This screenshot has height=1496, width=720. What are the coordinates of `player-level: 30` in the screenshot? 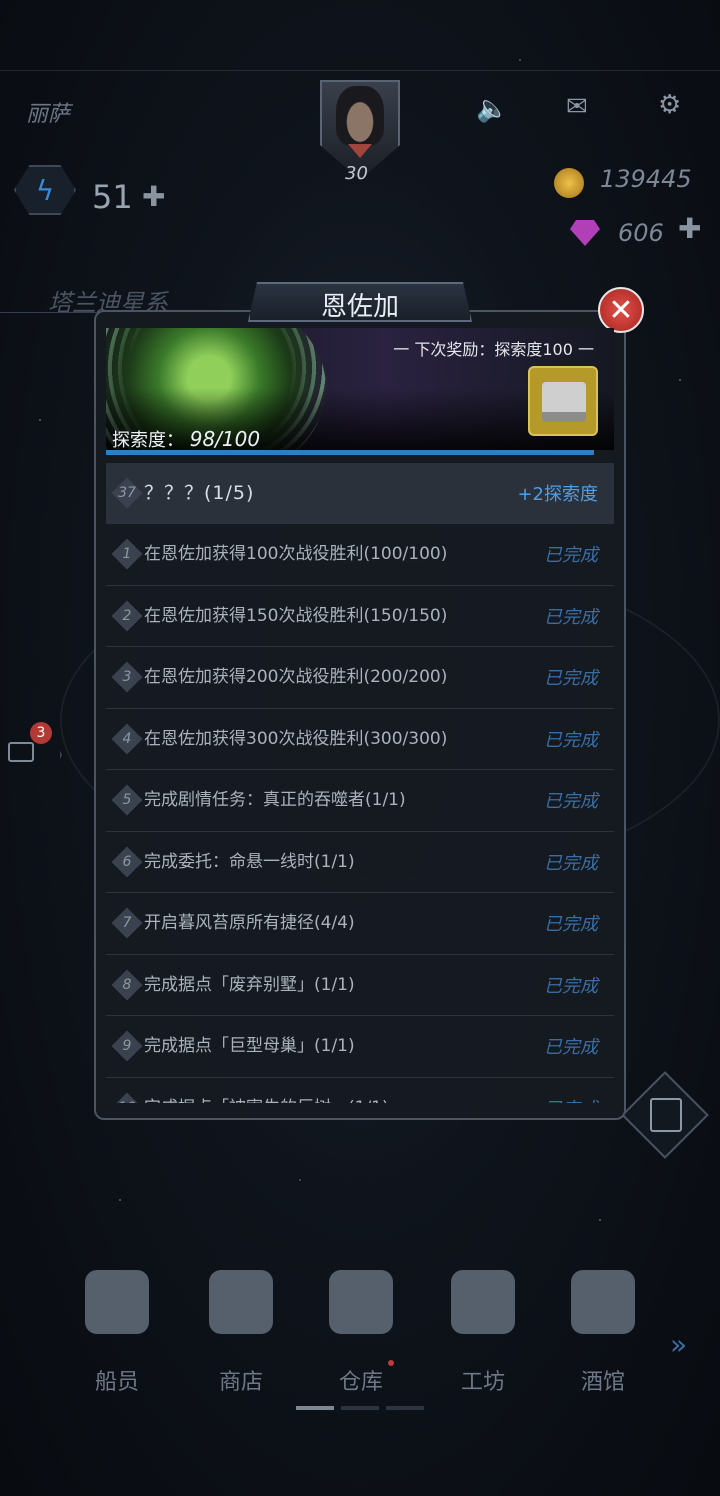 It's located at (356, 173).